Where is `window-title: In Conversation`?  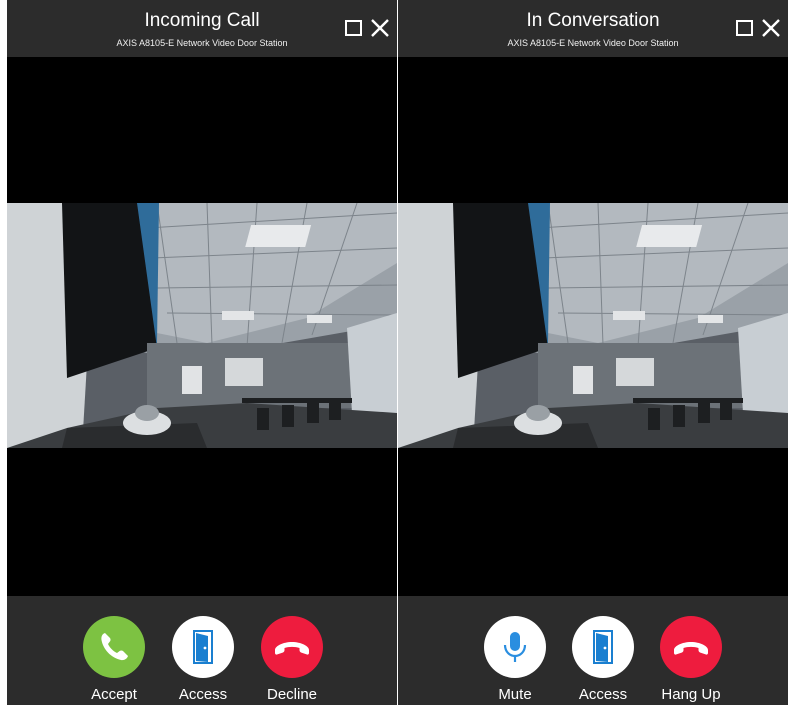
window-title: In Conversation is located at coordinates (593, 20).